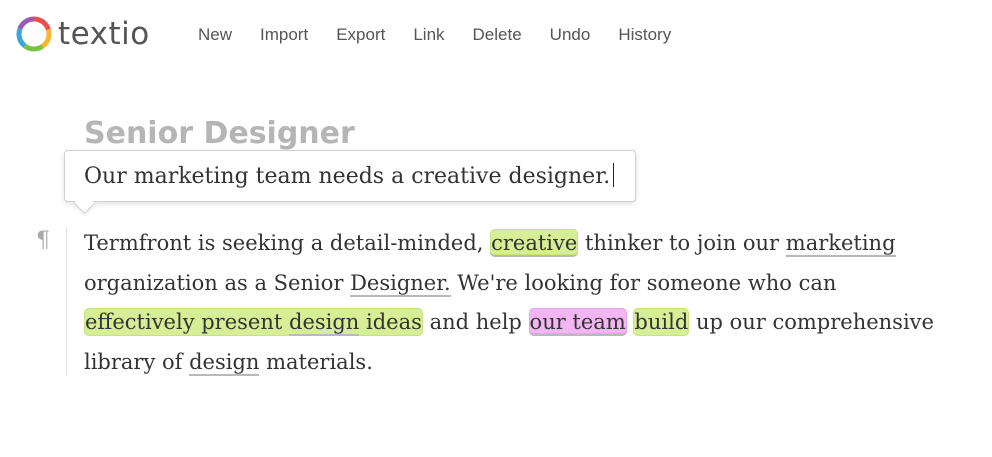 This screenshot has height=457, width=992. Describe the element at coordinates (316, 361) in the screenshot. I see `paragraph-text: materials.` at that location.